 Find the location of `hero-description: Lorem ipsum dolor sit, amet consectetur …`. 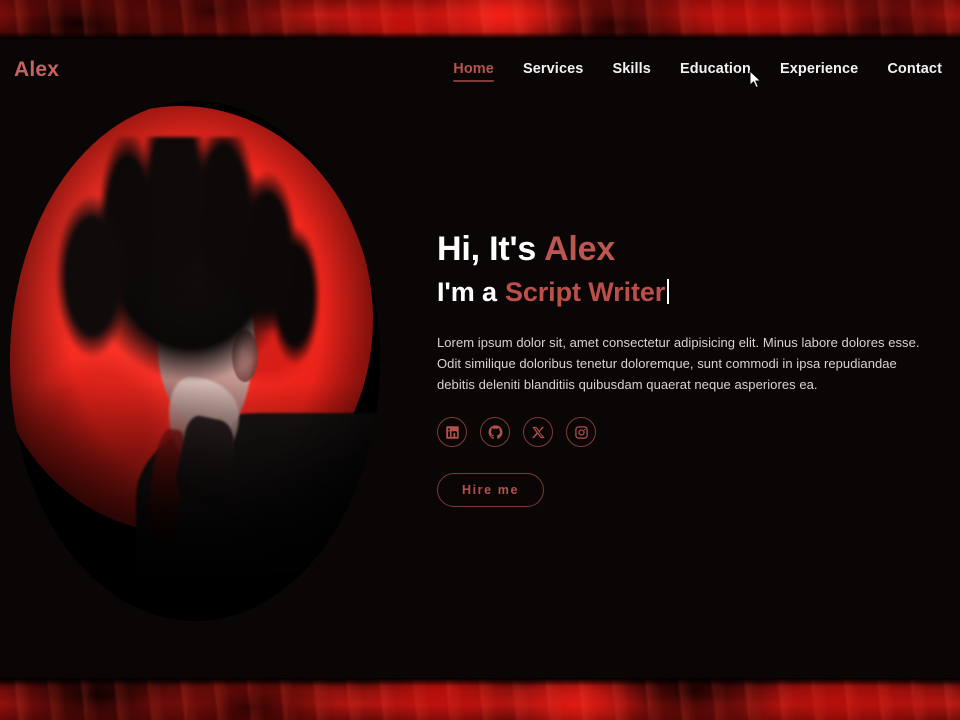

hero-description: Lorem ipsum dolor sit, amet consectetur … is located at coordinates (678, 364).